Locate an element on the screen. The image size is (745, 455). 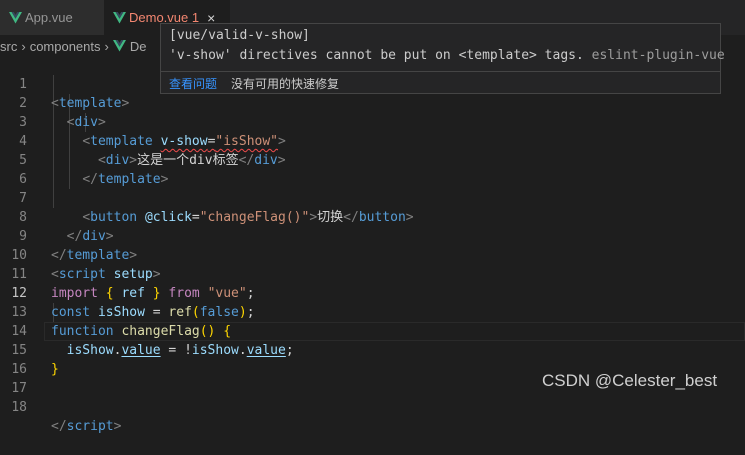
code-line-15: 15 } is located at coordinates (372, 349).